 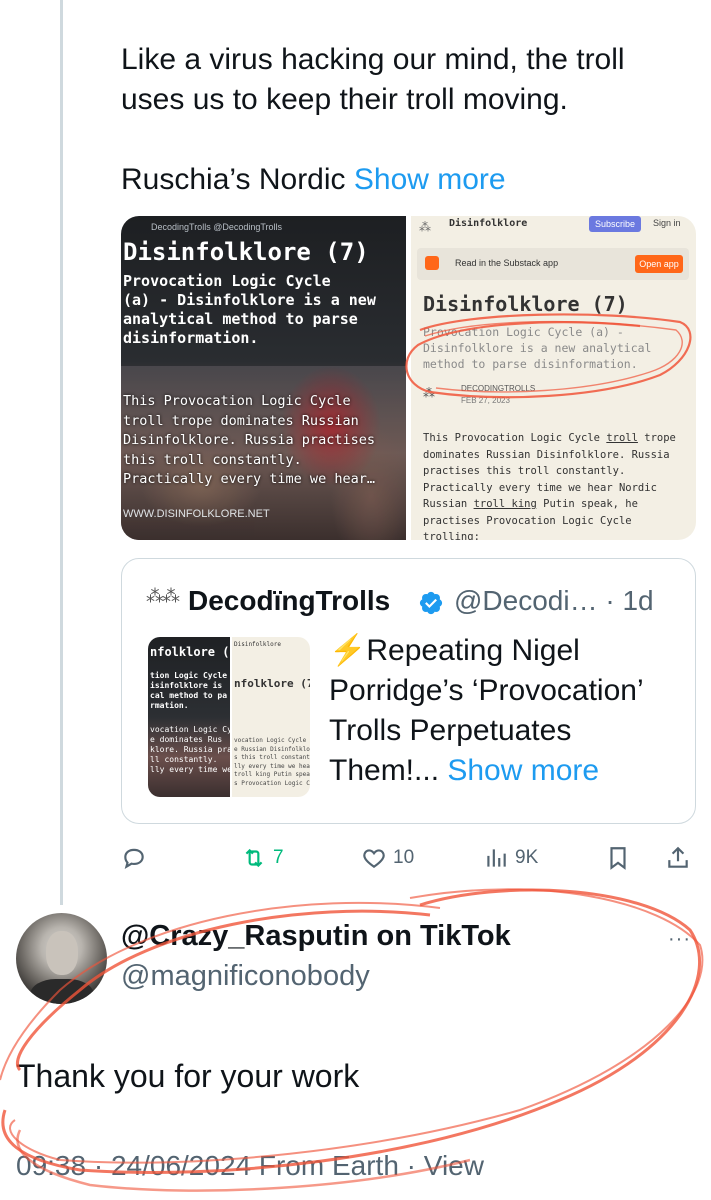 What do you see at coordinates (525, 304) in the screenshot?
I see `substack-title: Disinfolklore (7)` at bounding box center [525, 304].